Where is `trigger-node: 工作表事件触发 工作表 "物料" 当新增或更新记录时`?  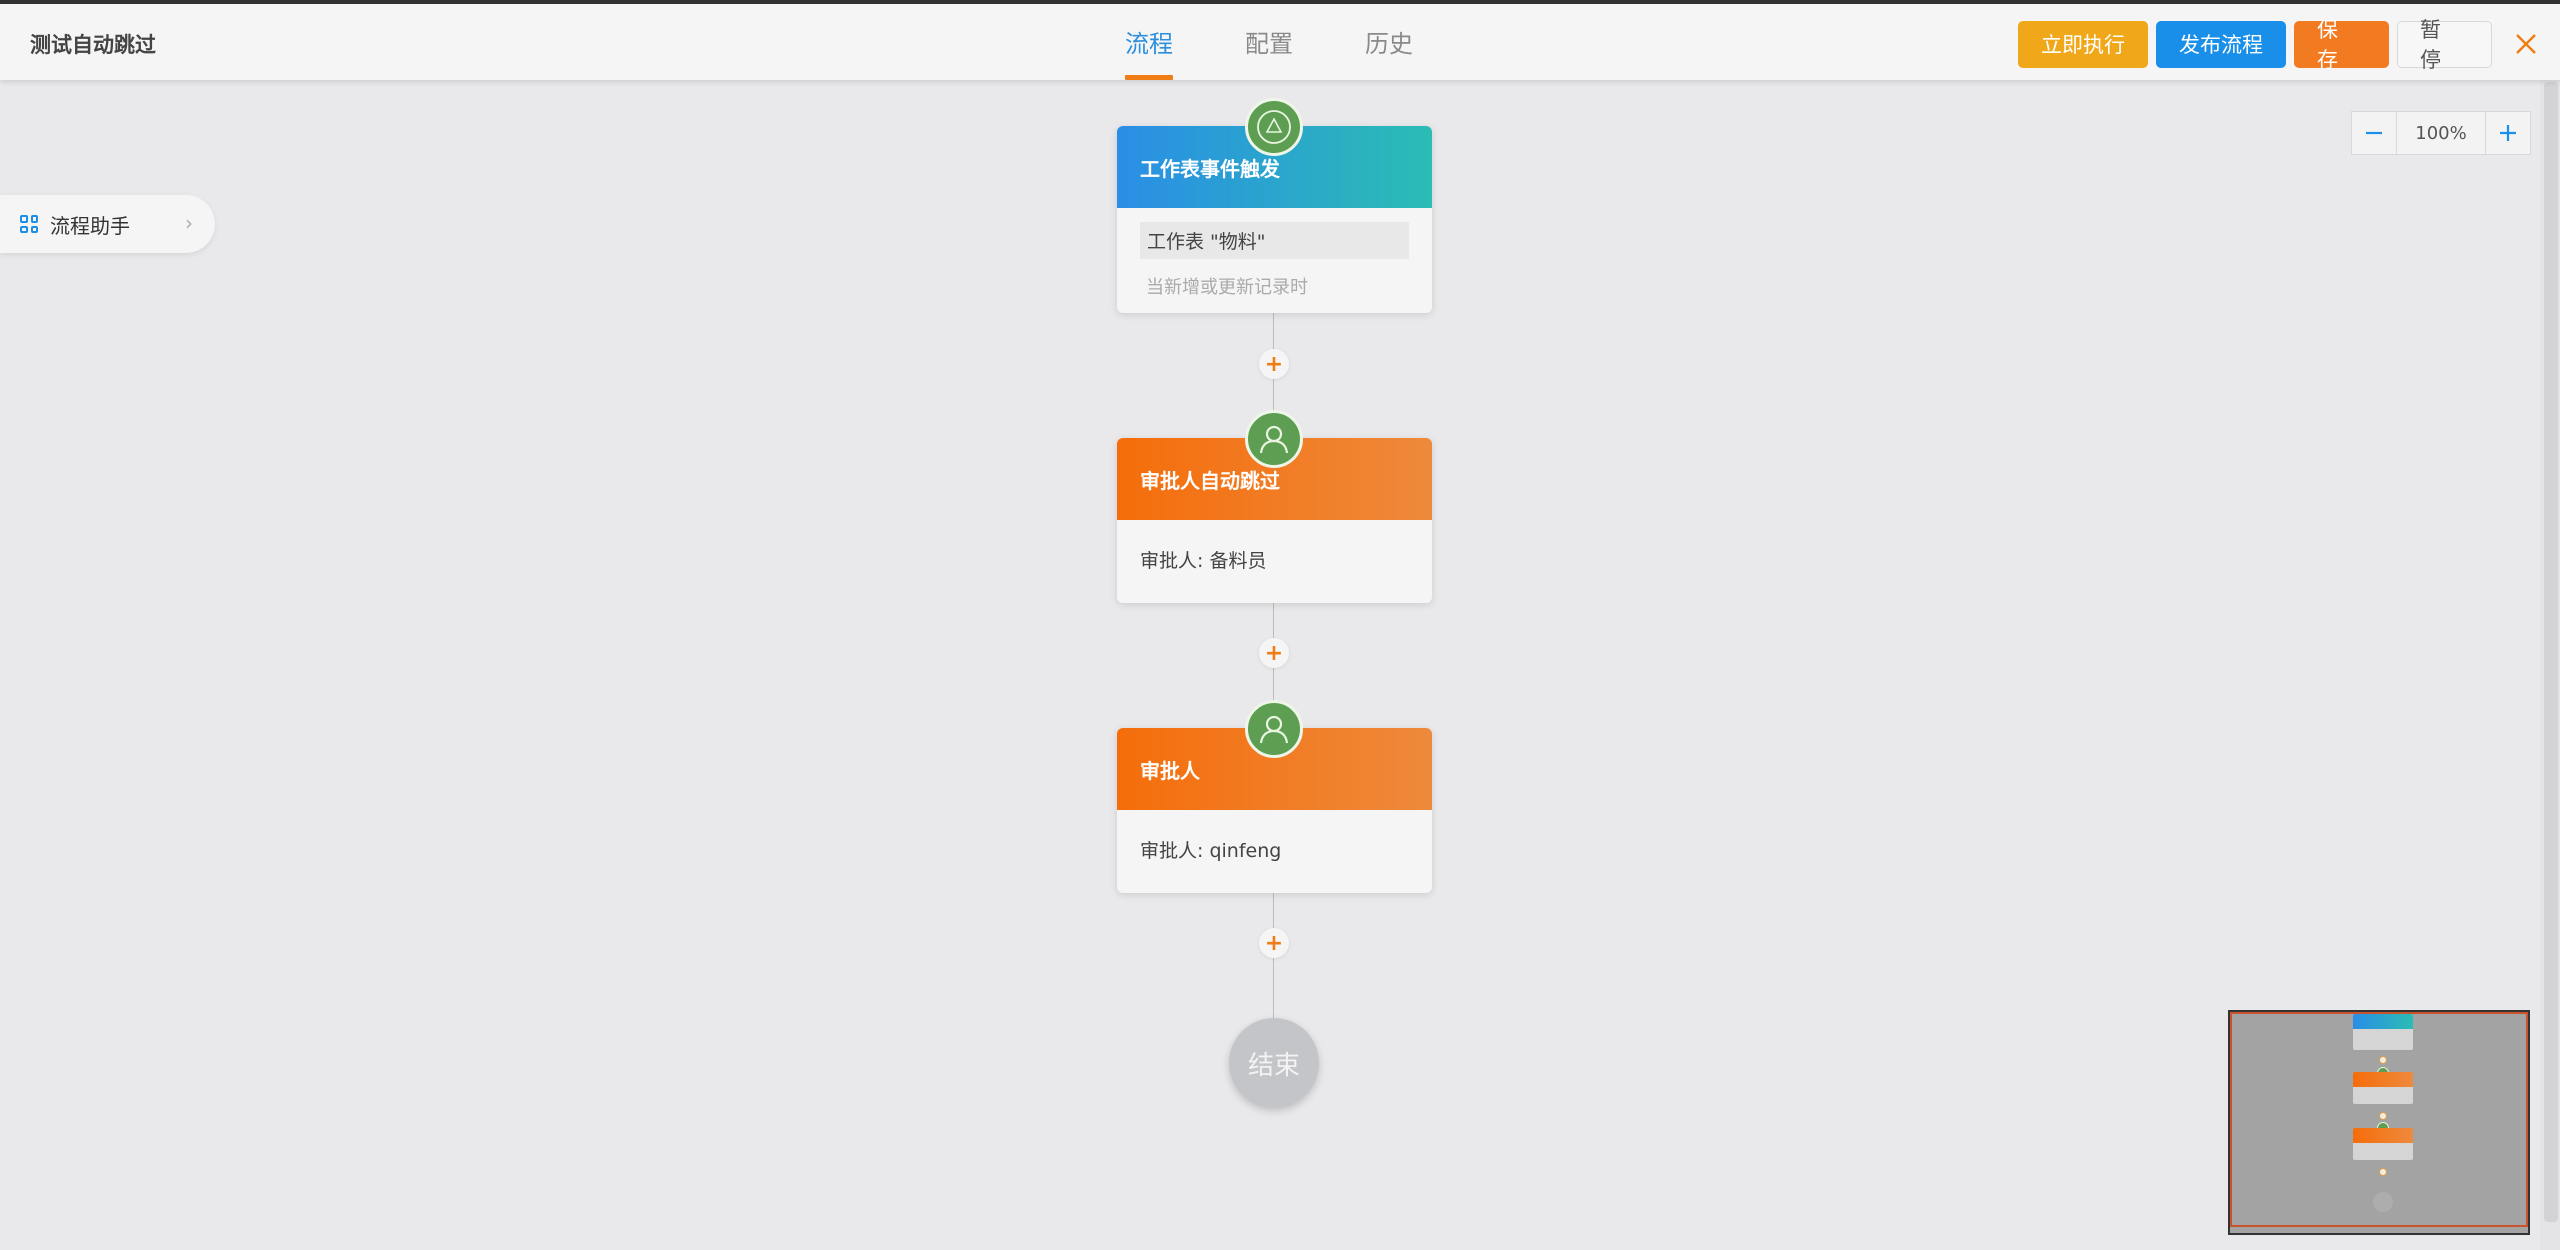 trigger-node: 工作表事件触发 工作表 "物料" 当新增或更新记录时 is located at coordinates (1274, 205).